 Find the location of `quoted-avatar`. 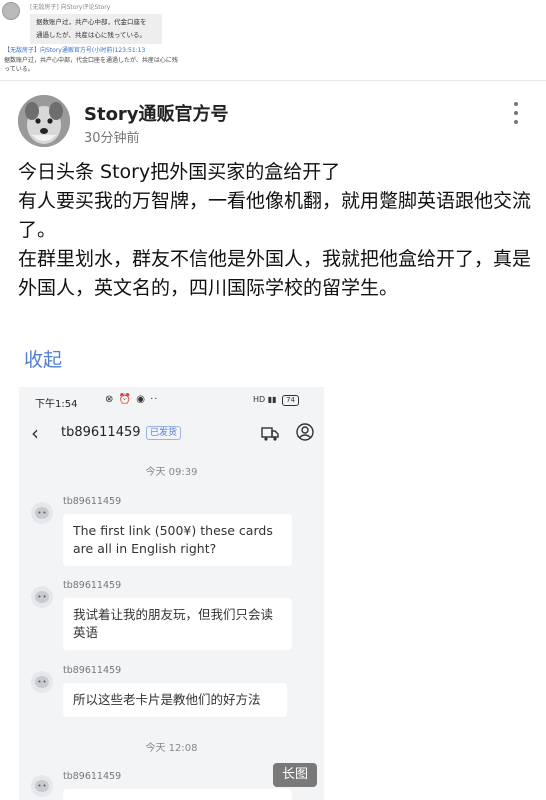

quoted-avatar is located at coordinates (11, 11).